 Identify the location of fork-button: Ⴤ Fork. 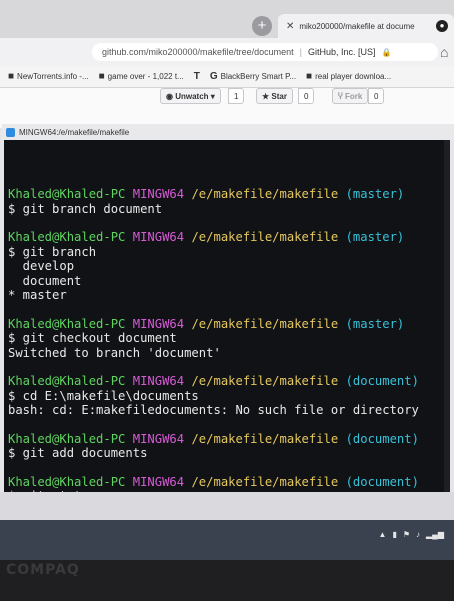
(350, 96).